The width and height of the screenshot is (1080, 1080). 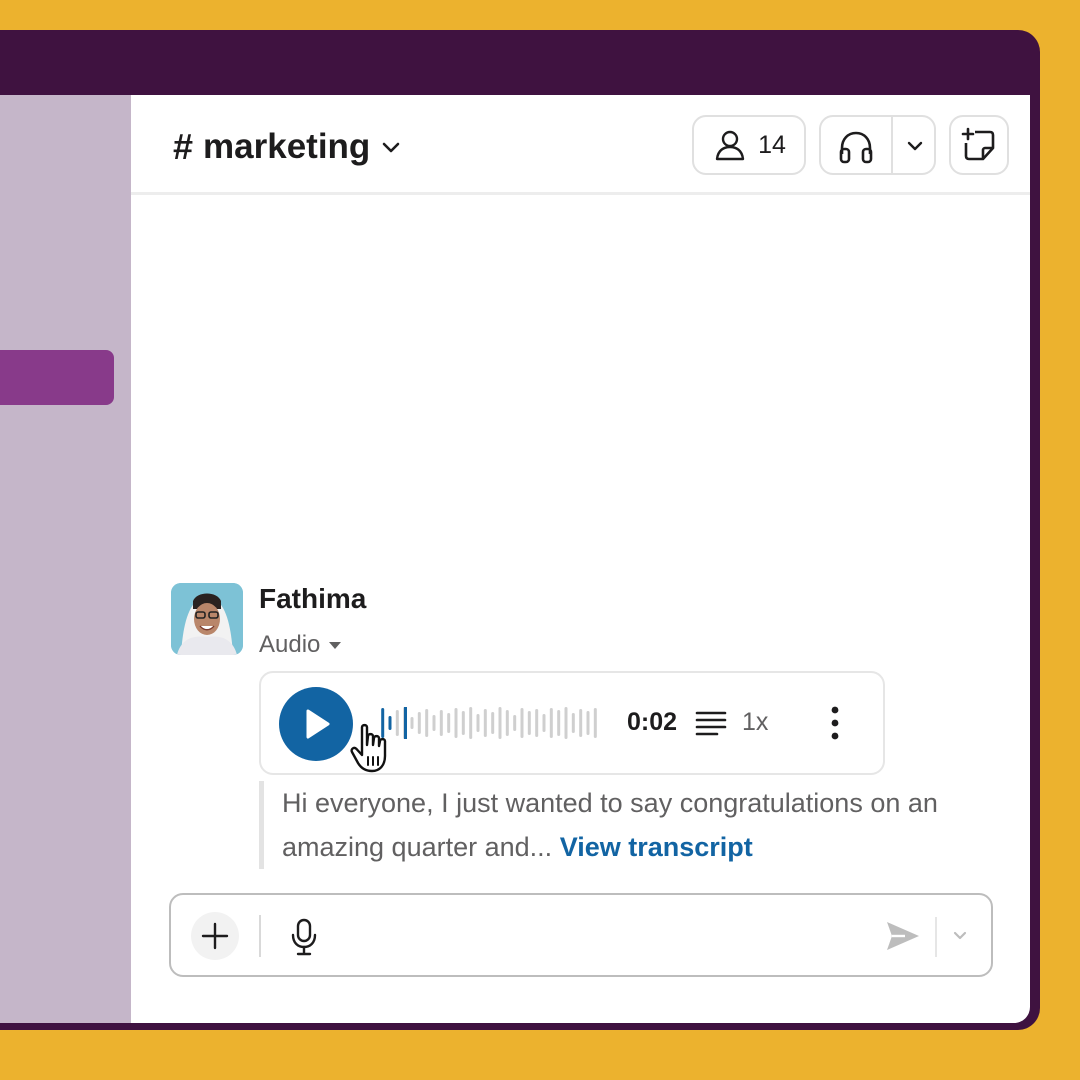 I want to click on add-attachment-button, so click(x=215, y=936).